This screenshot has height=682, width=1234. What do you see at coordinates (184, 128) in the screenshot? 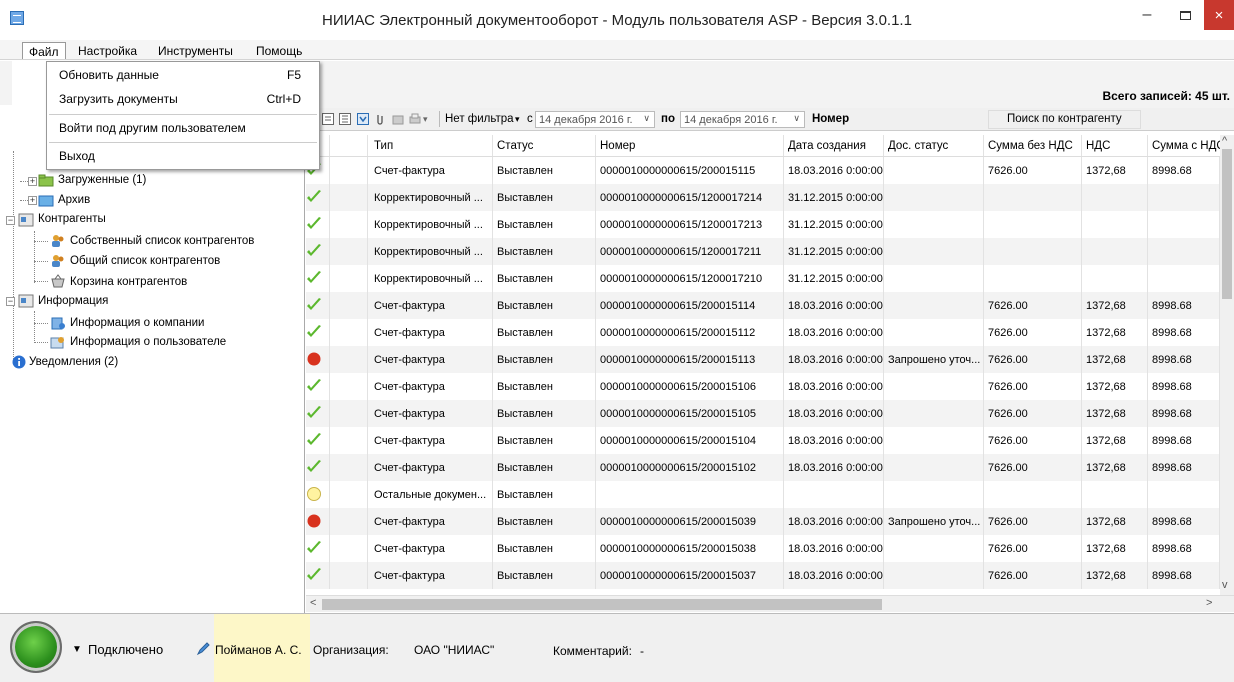
I see `menu-switch-user-item: Войти под другим пользователем` at bounding box center [184, 128].